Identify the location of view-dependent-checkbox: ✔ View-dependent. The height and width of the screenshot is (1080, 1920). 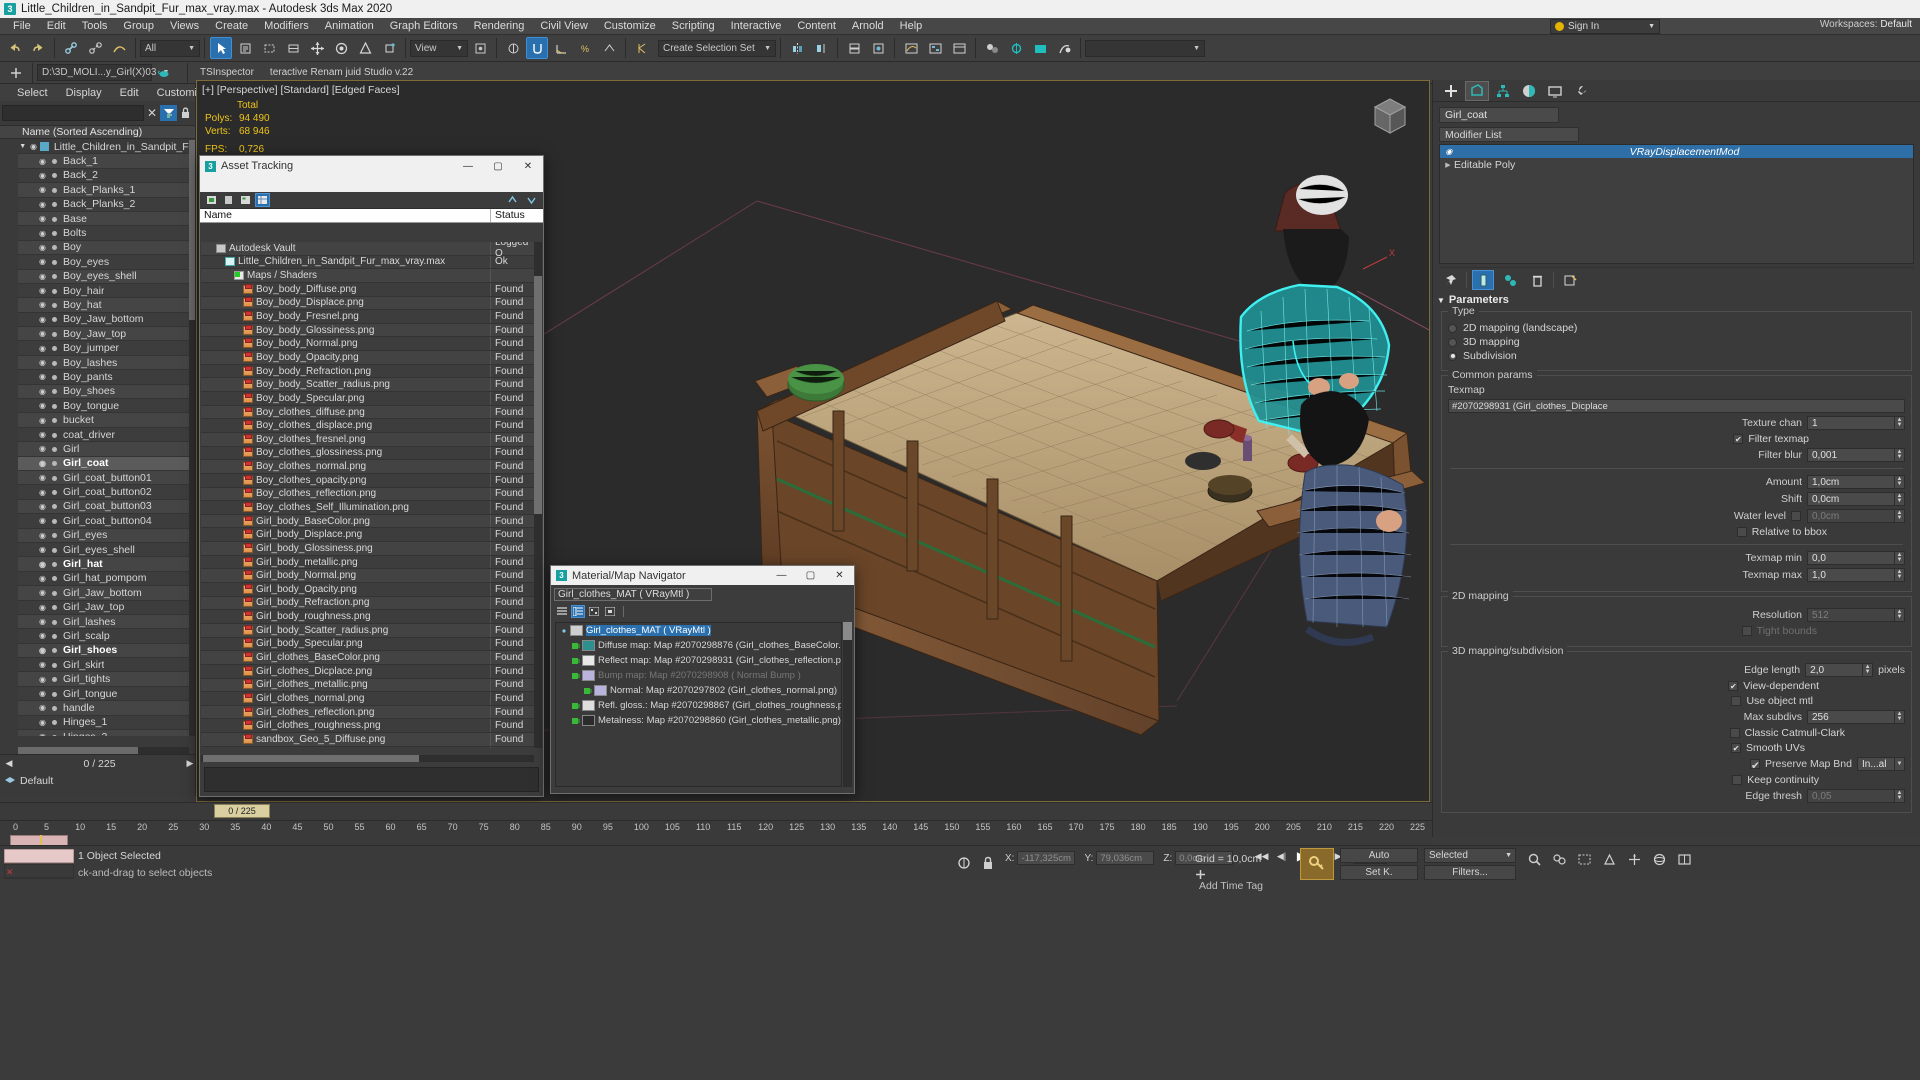
(1676, 686).